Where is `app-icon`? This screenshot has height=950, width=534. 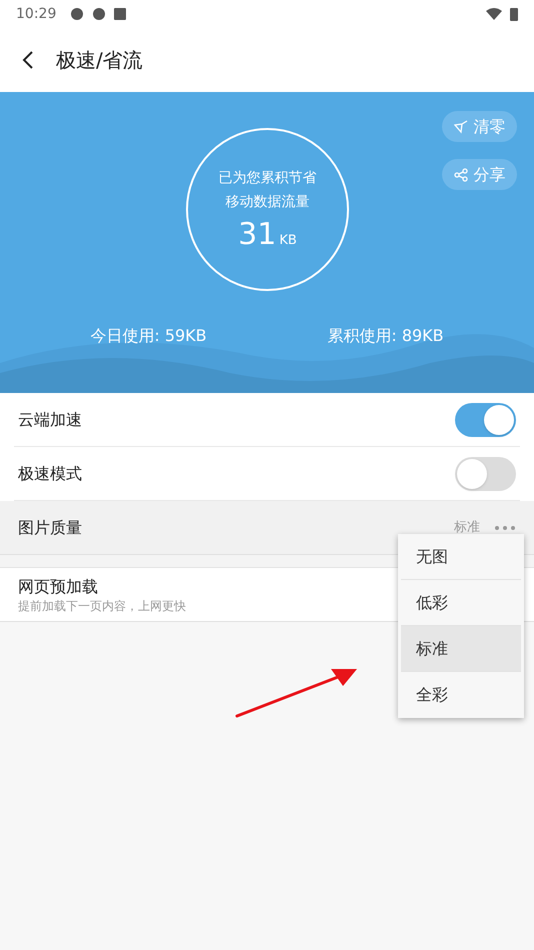
app-icon is located at coordinates (120, 14).